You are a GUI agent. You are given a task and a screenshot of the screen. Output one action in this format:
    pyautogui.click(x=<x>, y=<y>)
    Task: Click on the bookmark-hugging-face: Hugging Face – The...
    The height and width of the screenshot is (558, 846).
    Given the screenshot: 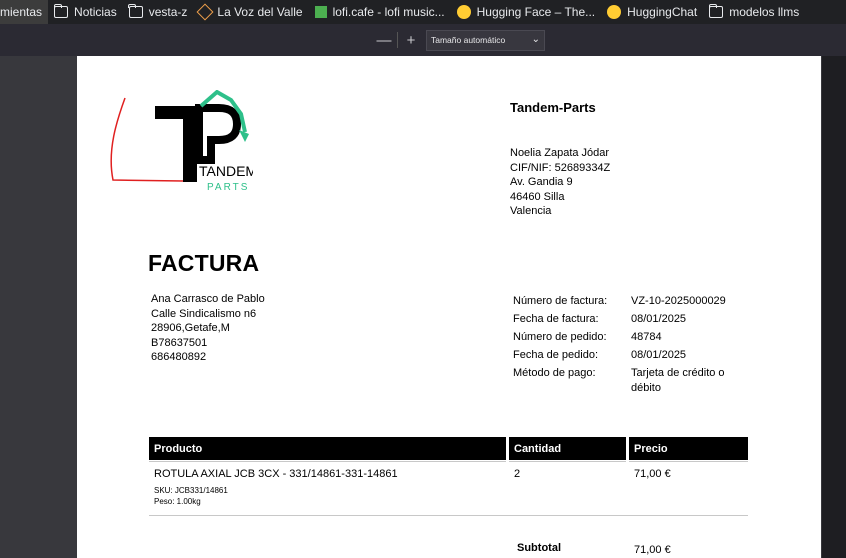 What is the action you would take?
    pyautogui.click(x=526, y=12)
    